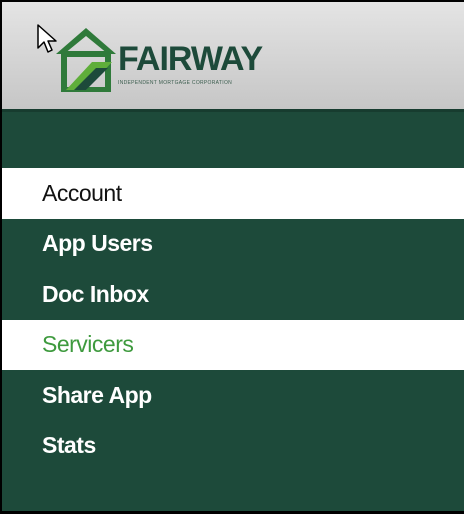  I want to click on sidebar-item-label: Stats, so click(69, 445).